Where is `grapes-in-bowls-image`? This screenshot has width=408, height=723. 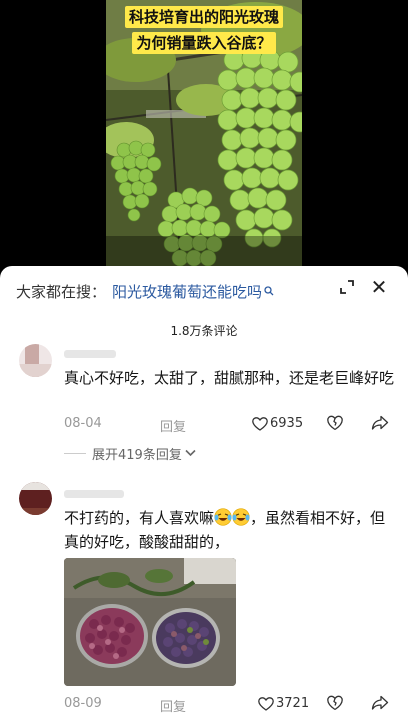
grapes-in-bowls-image is located at coordinates (150, 622).